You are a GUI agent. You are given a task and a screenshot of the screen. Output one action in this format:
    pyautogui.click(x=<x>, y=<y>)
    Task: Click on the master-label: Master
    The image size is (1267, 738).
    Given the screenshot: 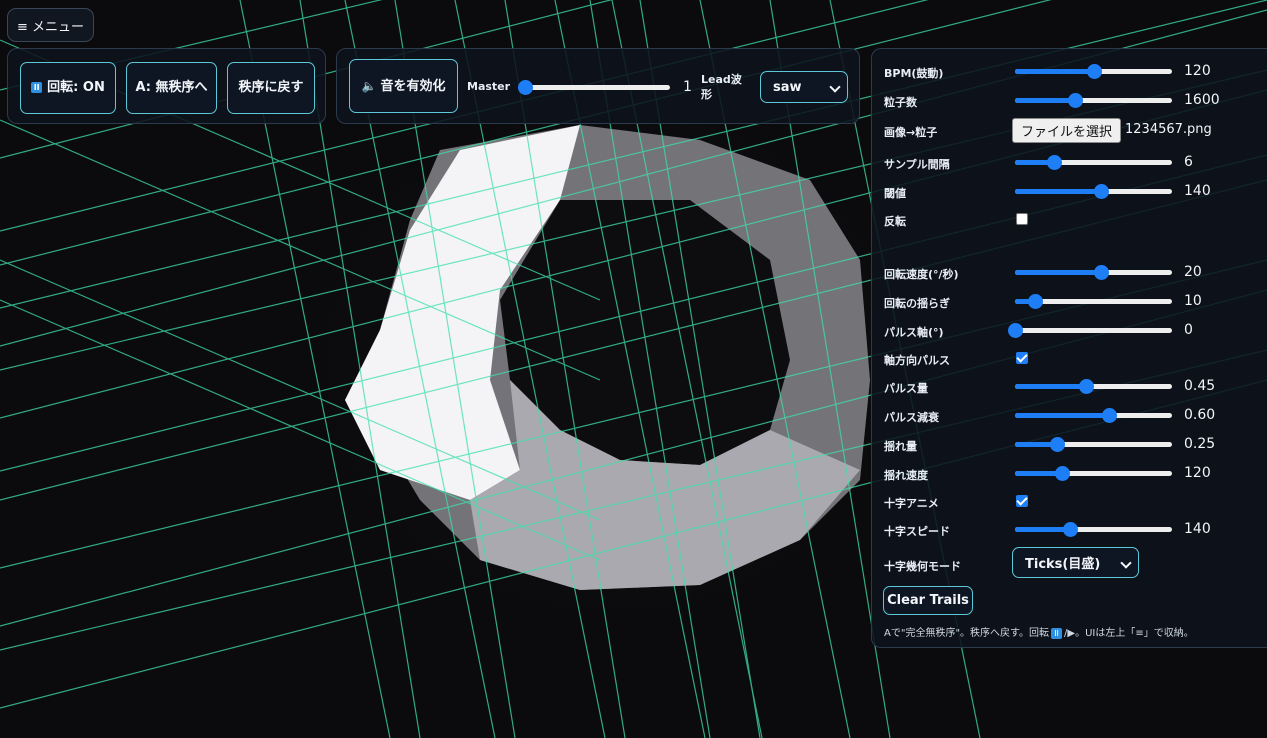 What is the action you would take?
    pyautogui.click(x=489, y=86)
    